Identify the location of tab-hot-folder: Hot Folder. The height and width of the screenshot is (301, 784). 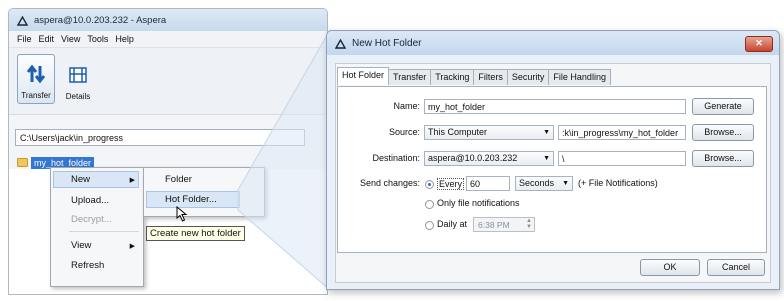
(363, 76).